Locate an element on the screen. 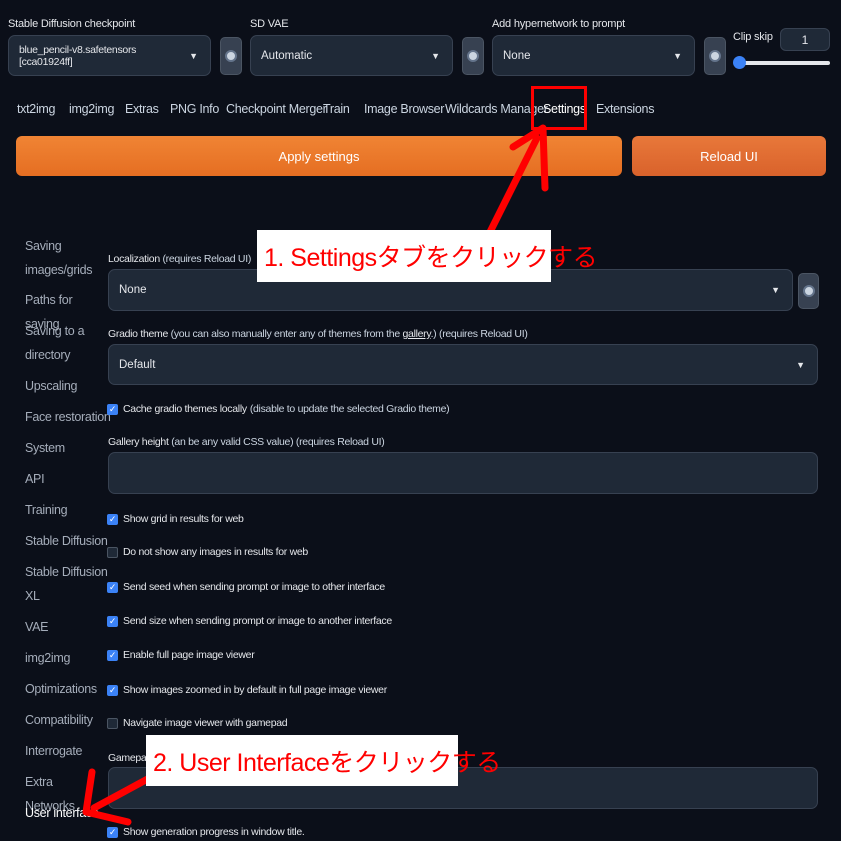 This screenshot has height=841, width=841. vae-value: Automatic is located at coordinates (287, 55).